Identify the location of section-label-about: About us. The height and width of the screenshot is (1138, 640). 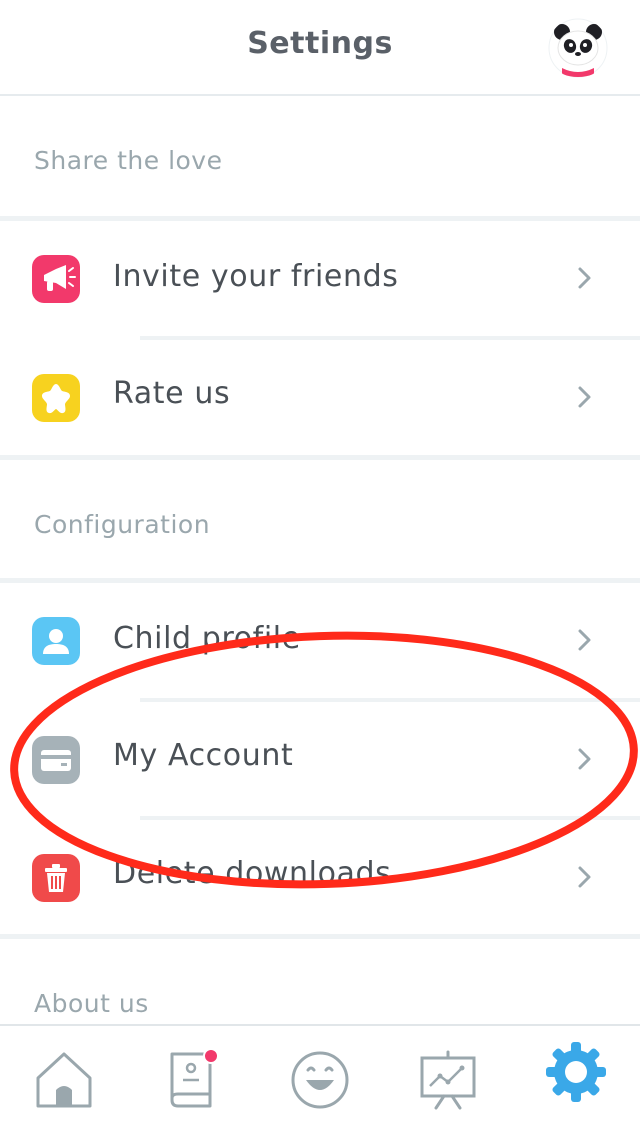
(91, 1003).